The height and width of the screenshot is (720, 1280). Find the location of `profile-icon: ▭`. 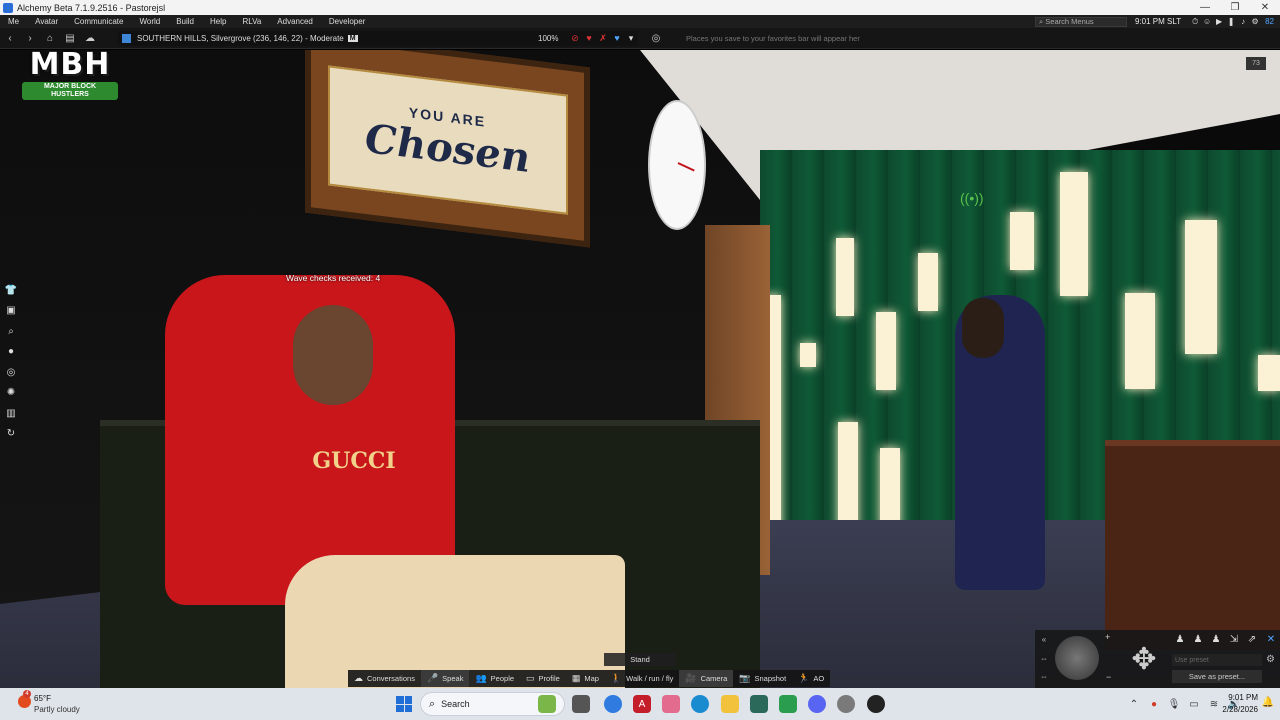

profile-icon: ▭ is located at coordinates (530, 678).